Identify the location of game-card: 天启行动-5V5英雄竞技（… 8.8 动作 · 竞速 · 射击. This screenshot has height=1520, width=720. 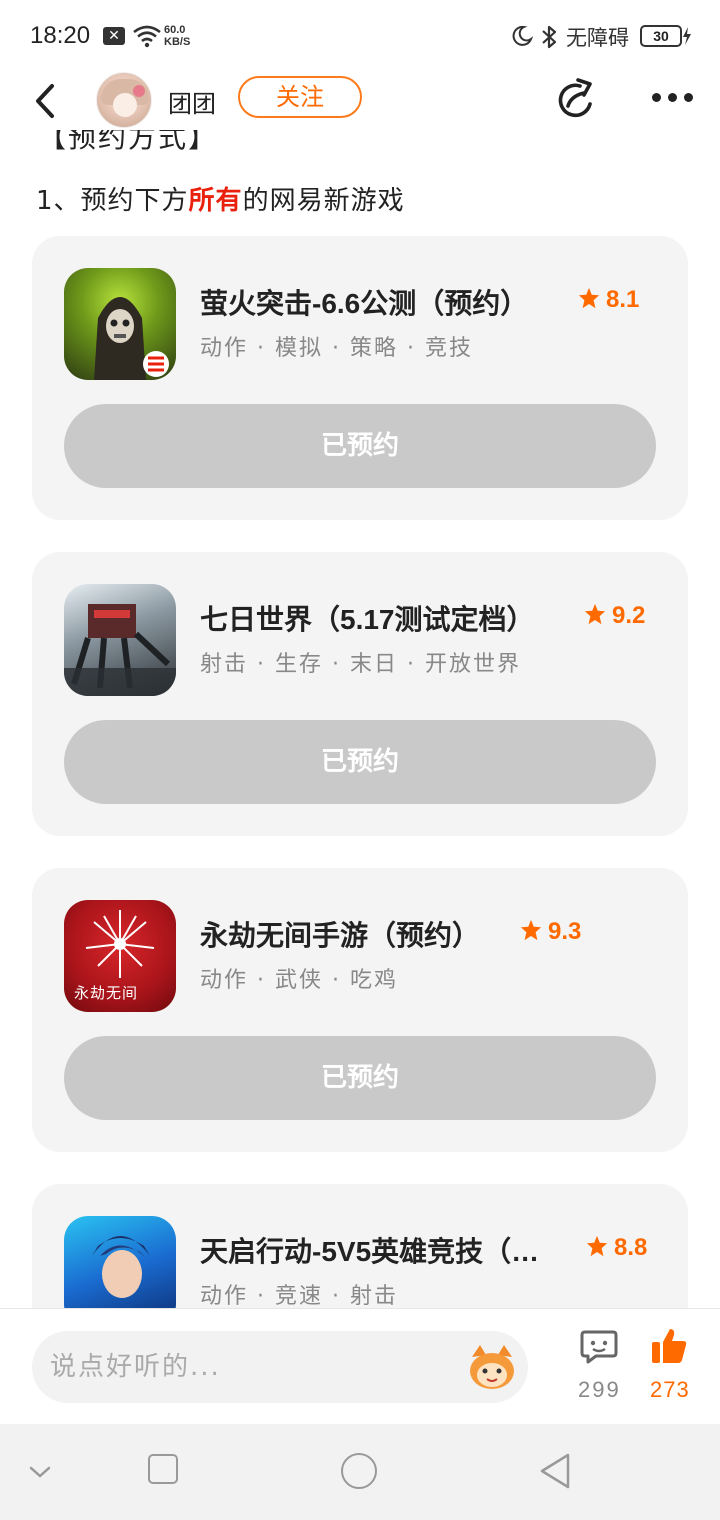
(360, 1246).